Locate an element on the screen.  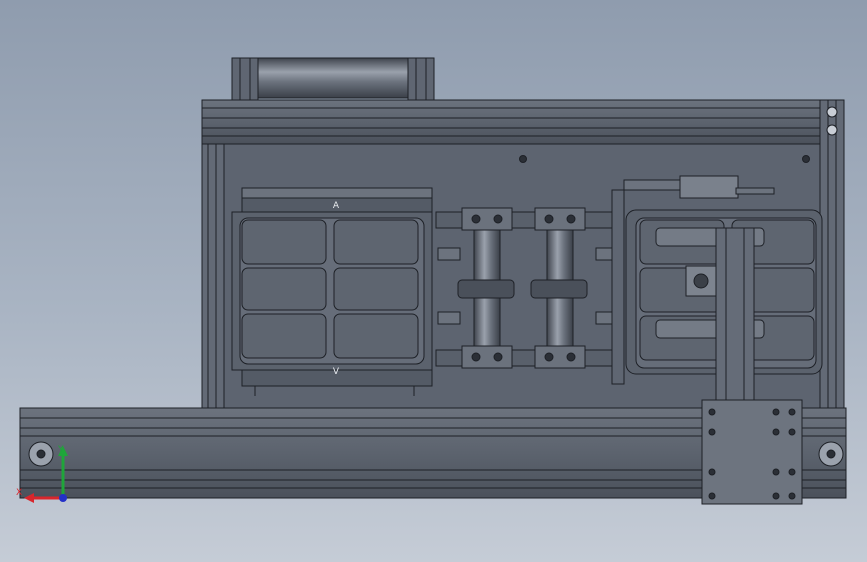
x-axis-label: X is located at coordinates (19, 493).